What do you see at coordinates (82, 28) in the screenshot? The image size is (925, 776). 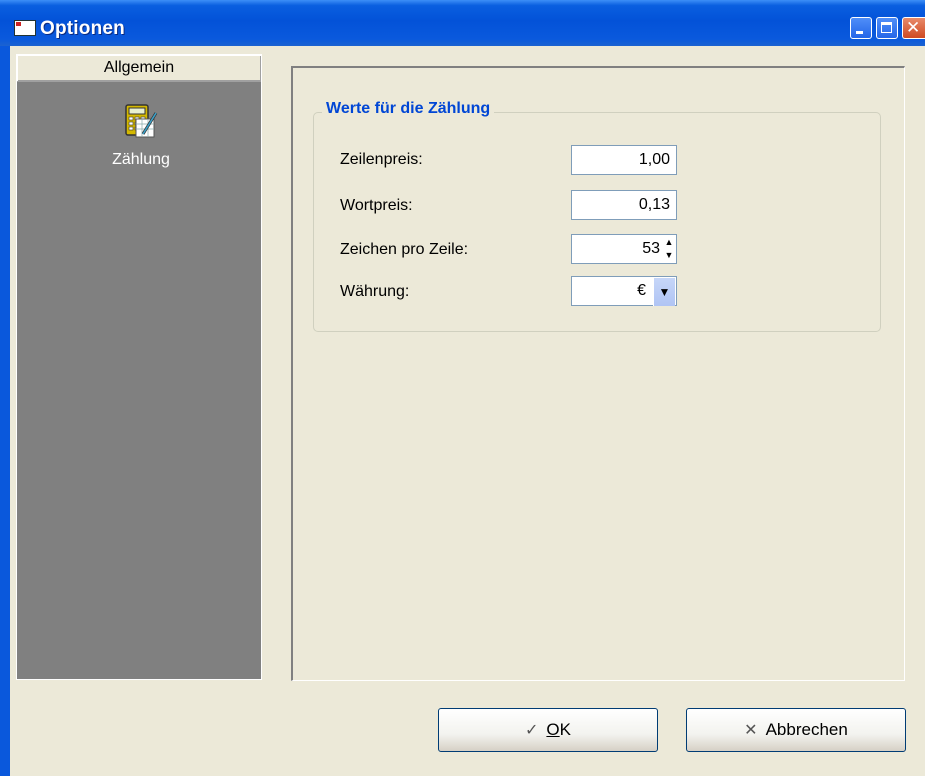 I see `window-title: Optionen` at bounding box center [82, 28].